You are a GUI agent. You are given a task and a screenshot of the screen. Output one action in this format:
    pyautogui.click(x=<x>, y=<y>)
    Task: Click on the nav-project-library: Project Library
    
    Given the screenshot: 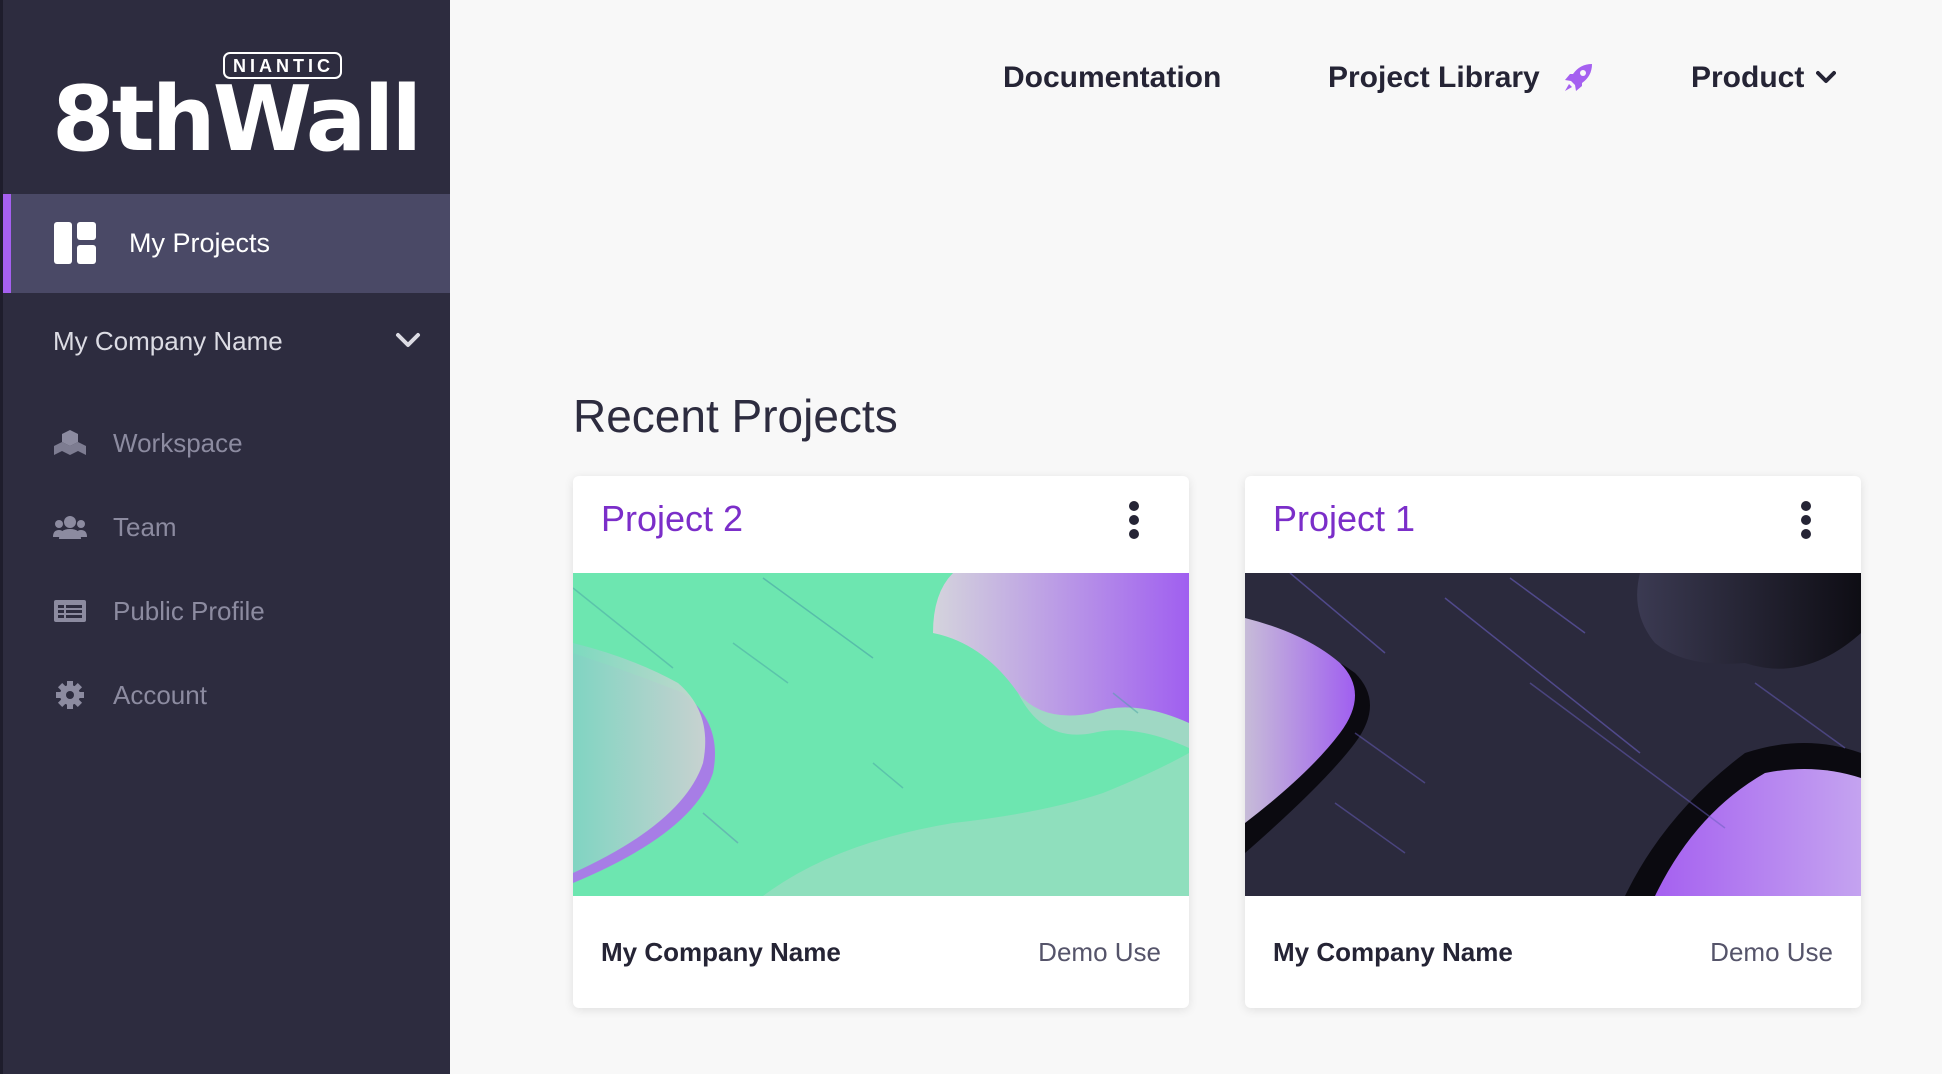 What is the action you would take?
    pyautogui.click(x=1460, y=78)
    